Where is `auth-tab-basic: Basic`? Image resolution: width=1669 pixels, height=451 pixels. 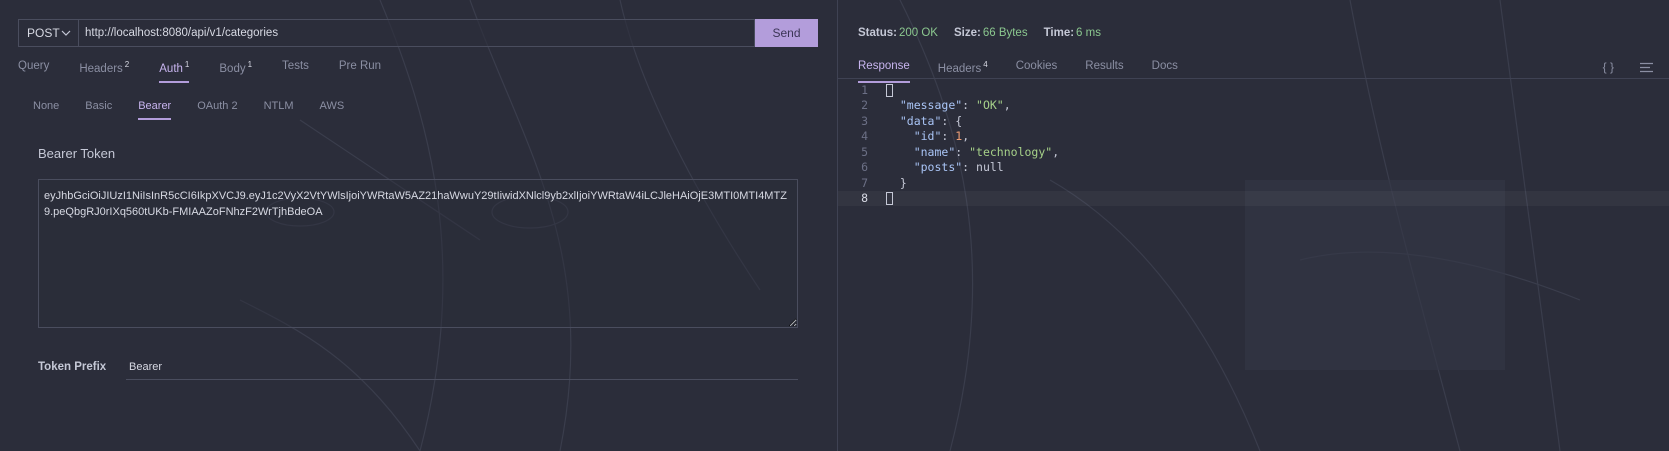
auth-tab-basic: Basic is located at coordinates (98, 110).